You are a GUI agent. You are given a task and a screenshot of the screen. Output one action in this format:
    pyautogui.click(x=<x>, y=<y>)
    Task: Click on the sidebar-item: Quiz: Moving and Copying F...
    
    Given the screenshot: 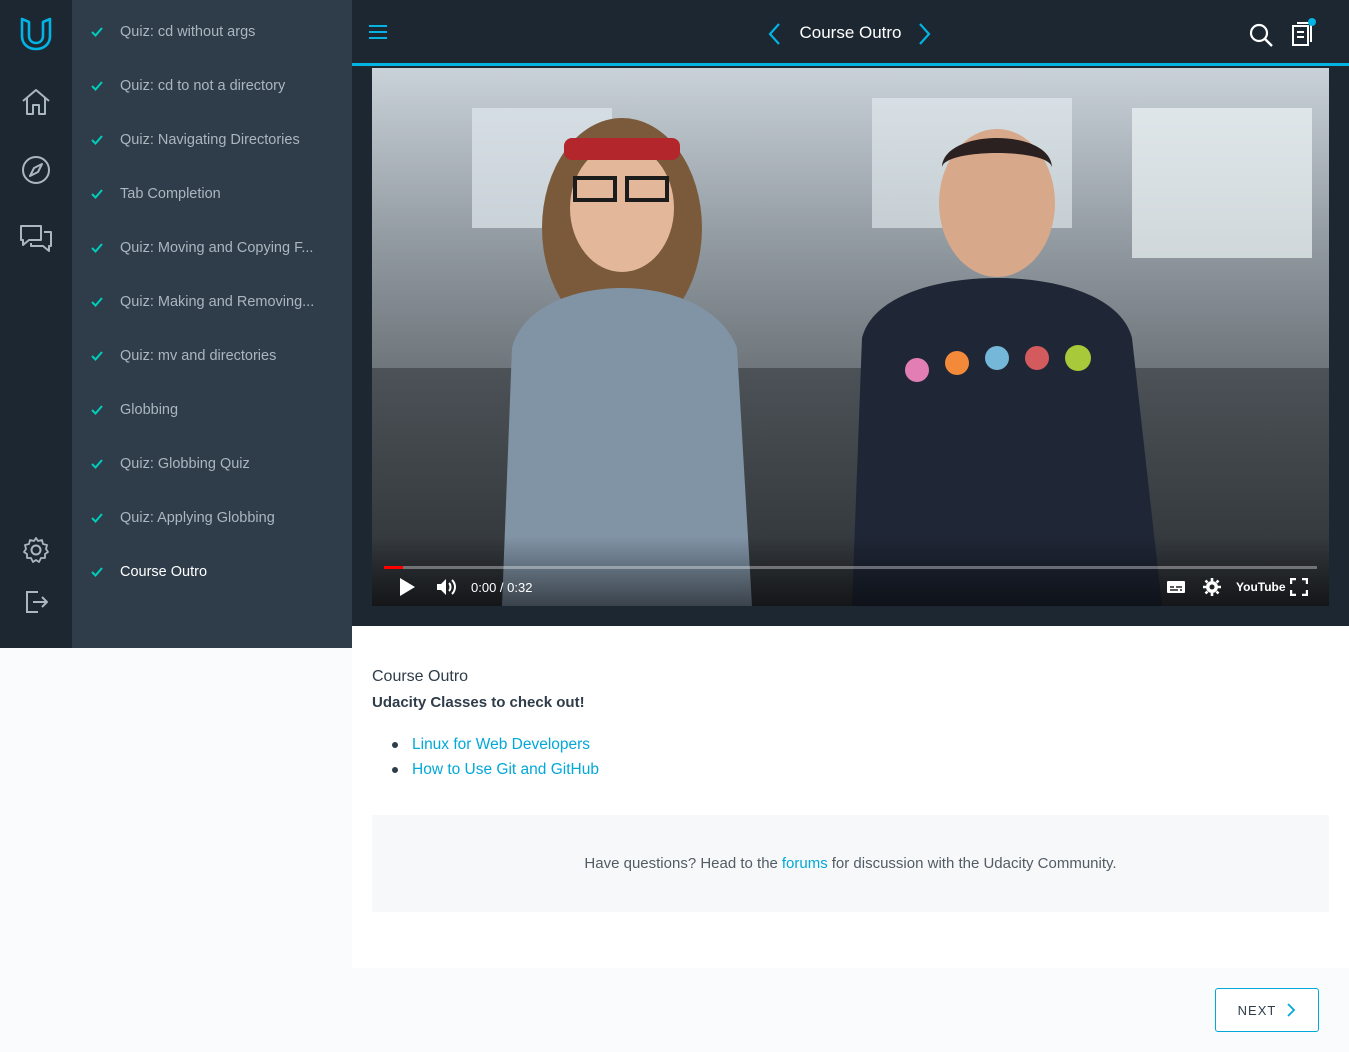 What is the action you would take?
    pyautogui.click(x=212, y=248)
    